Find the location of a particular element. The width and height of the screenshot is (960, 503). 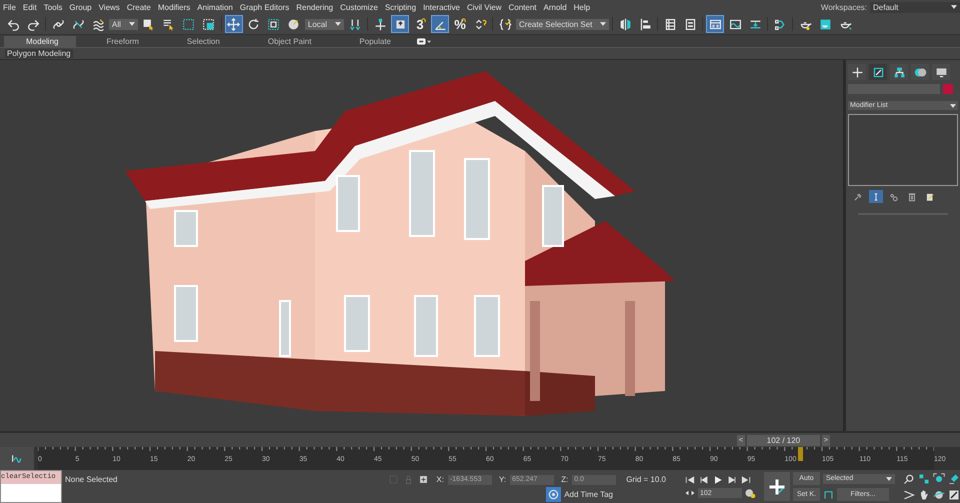

sphere-icon is located at coordinates (293, 24).